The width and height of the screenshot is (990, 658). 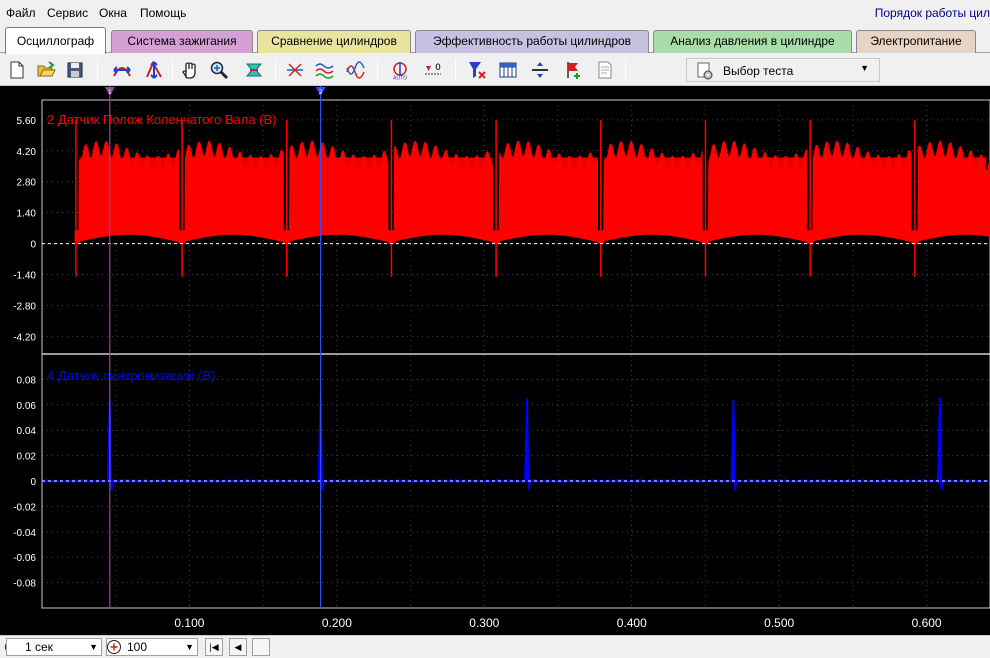 I want to click on x-tick-label: 0.600, so click(x=927, y=623).